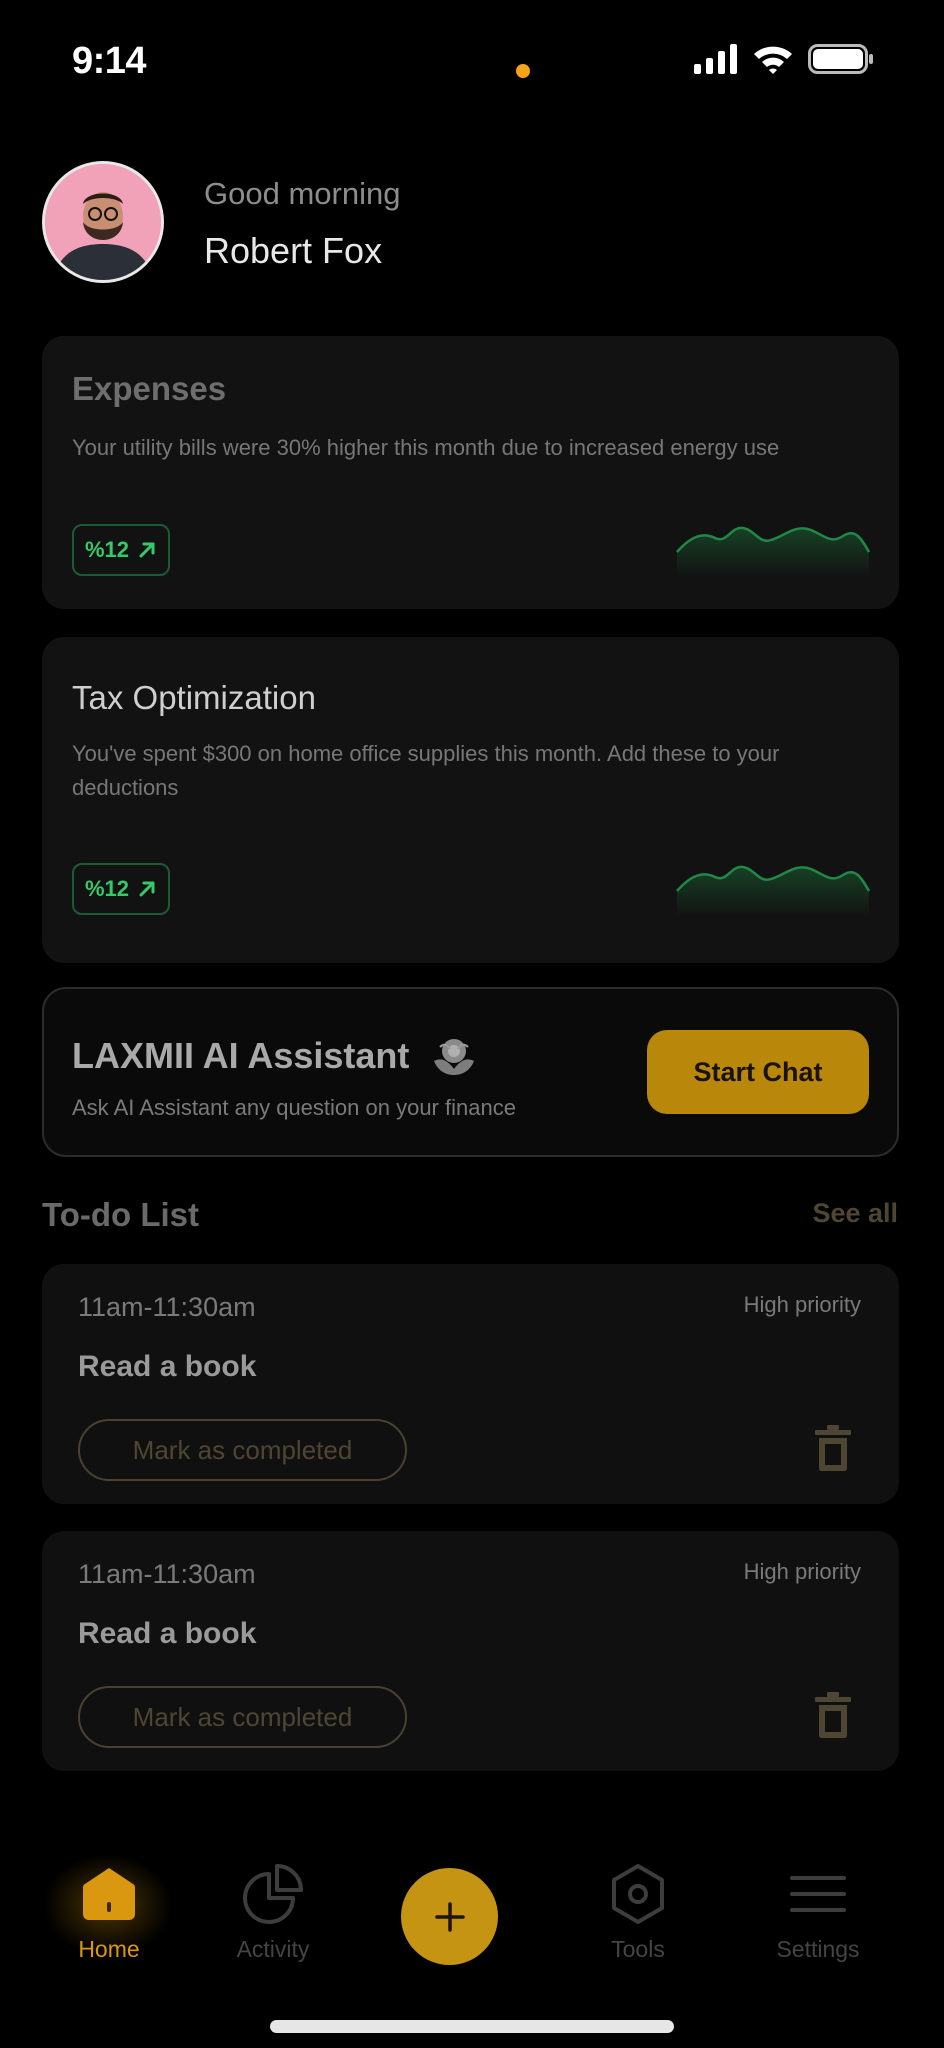 This screenshot has height=2048, width=944. I want to click on home-indicator, so click(472, 2026).